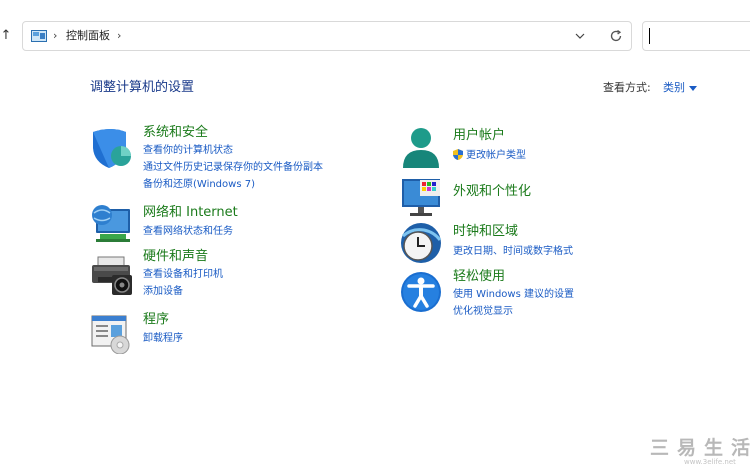 The image size is (750, 467). Describe the element at coordinates (496, 155) in the screenshot. I see `link-change-account-type: 更改帐户类型` at that location.